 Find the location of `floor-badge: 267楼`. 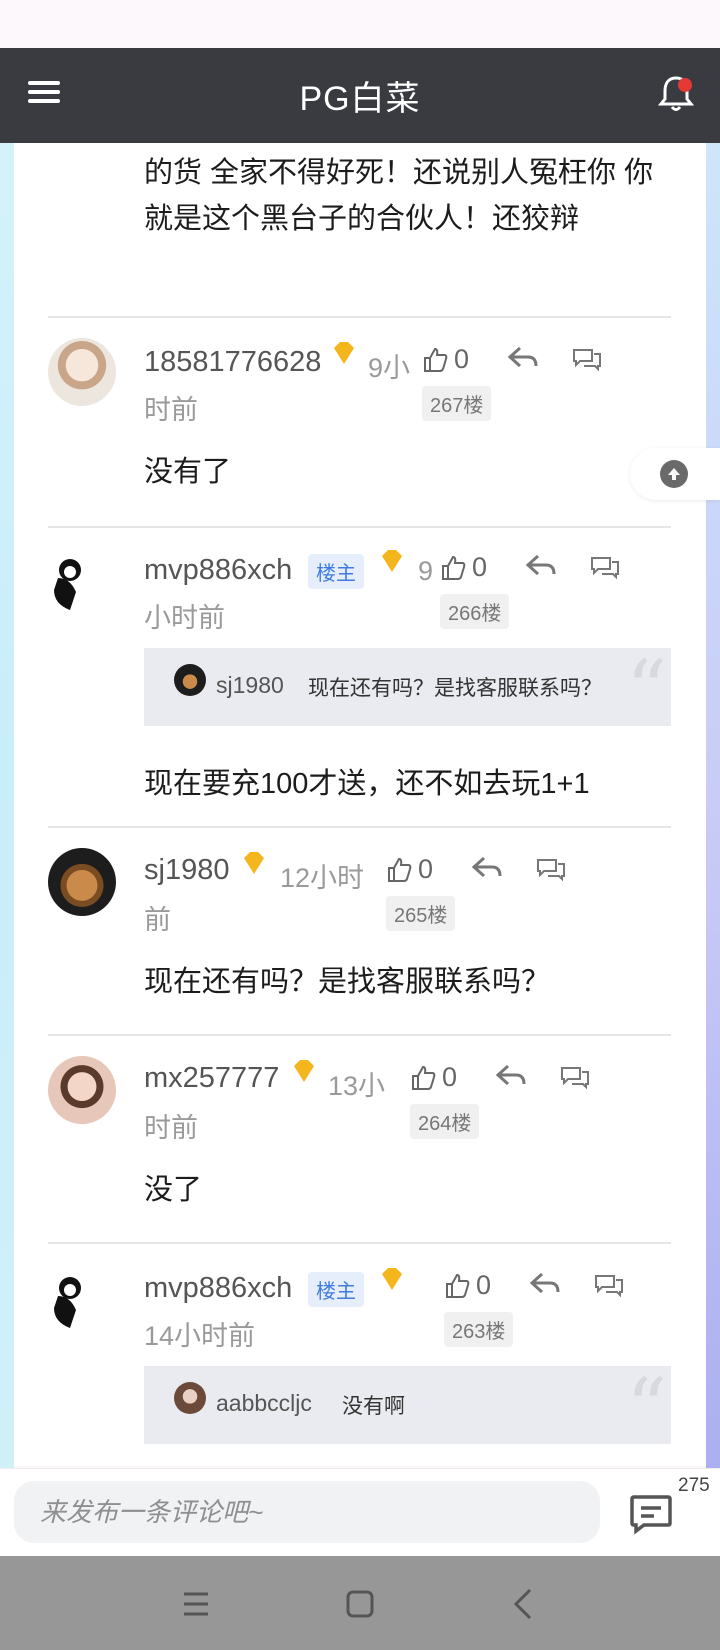

floor-badge: 267楼 is located at coordinates (457, 403).